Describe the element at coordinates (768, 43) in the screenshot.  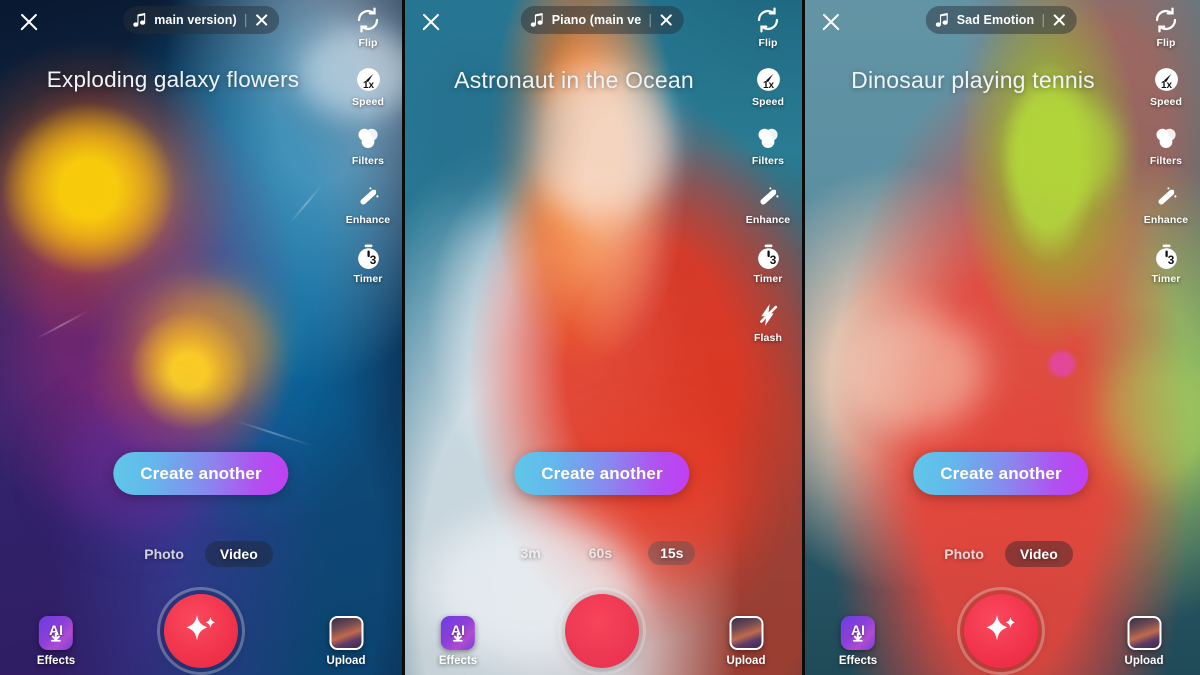
I see `rail-label: Flip` at that location.